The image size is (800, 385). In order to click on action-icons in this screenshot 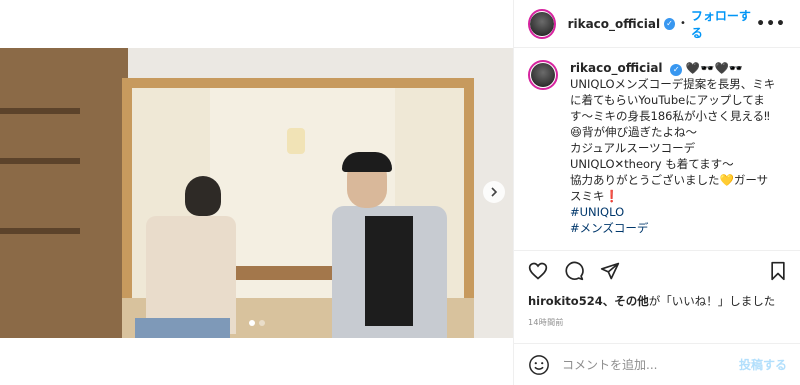, I will do `click(657, 271)`.